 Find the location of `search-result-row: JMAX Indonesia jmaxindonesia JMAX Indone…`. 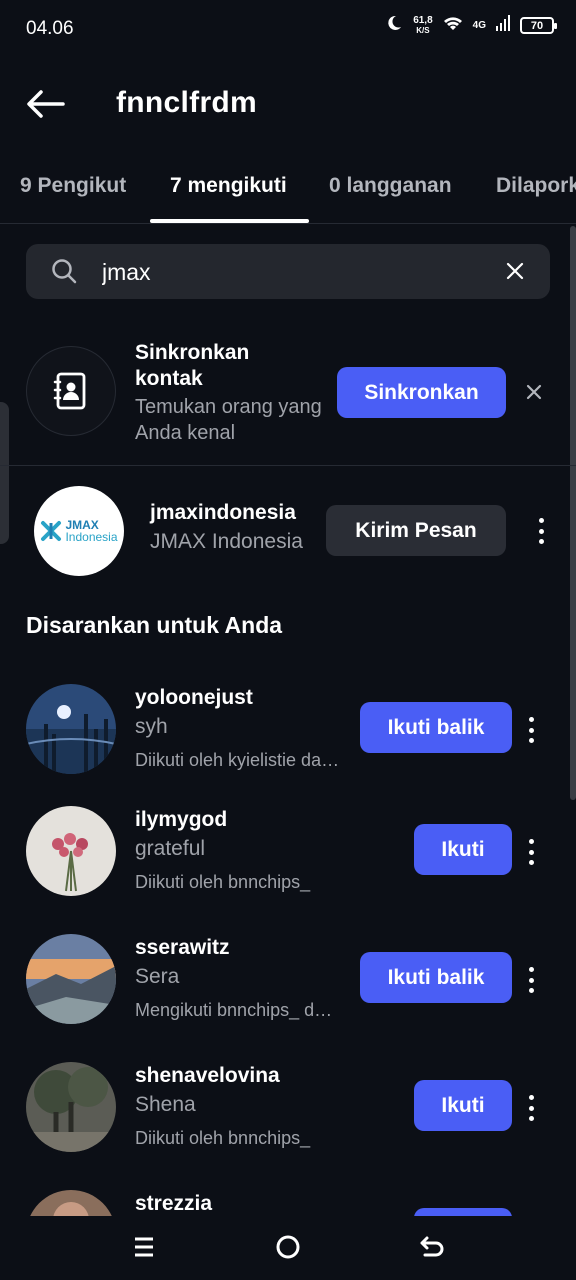

search-result-row: JMAX Indonesia jmaxindonesia JMAX Indone… is located at coordinates (288, 530).